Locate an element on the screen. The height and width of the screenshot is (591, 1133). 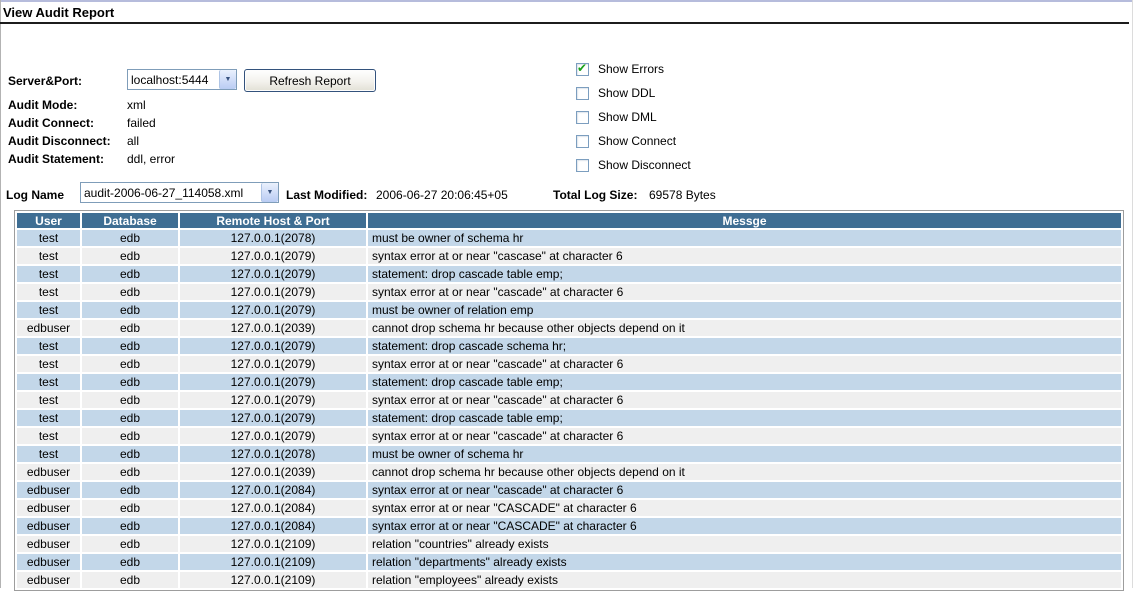
log-name-label: Log Name is located at coordinates (35, 195).